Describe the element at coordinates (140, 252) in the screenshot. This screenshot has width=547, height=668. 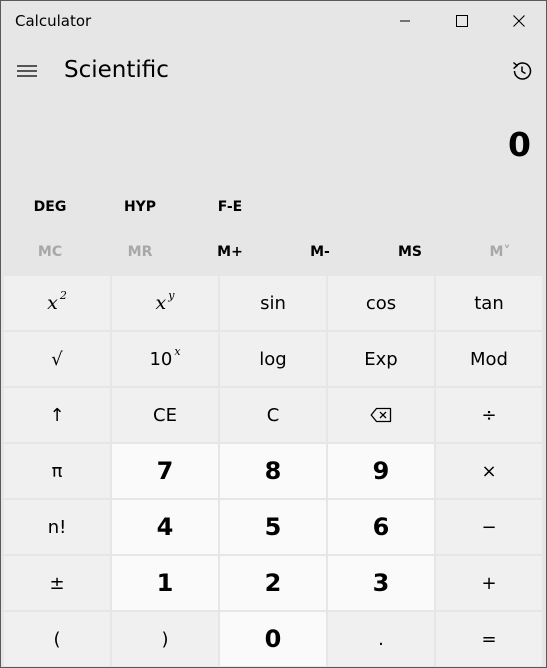
I see `memory-recall-button: MR` at that location.